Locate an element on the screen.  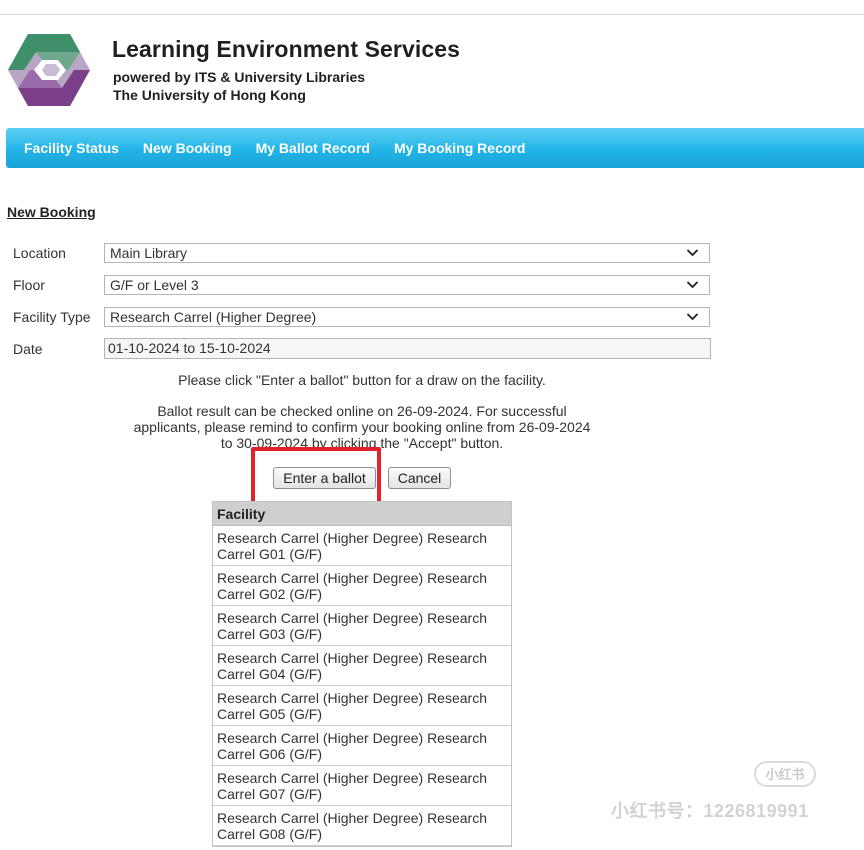
facility-type-label: Facility Type is located at coordinates (52, 317).